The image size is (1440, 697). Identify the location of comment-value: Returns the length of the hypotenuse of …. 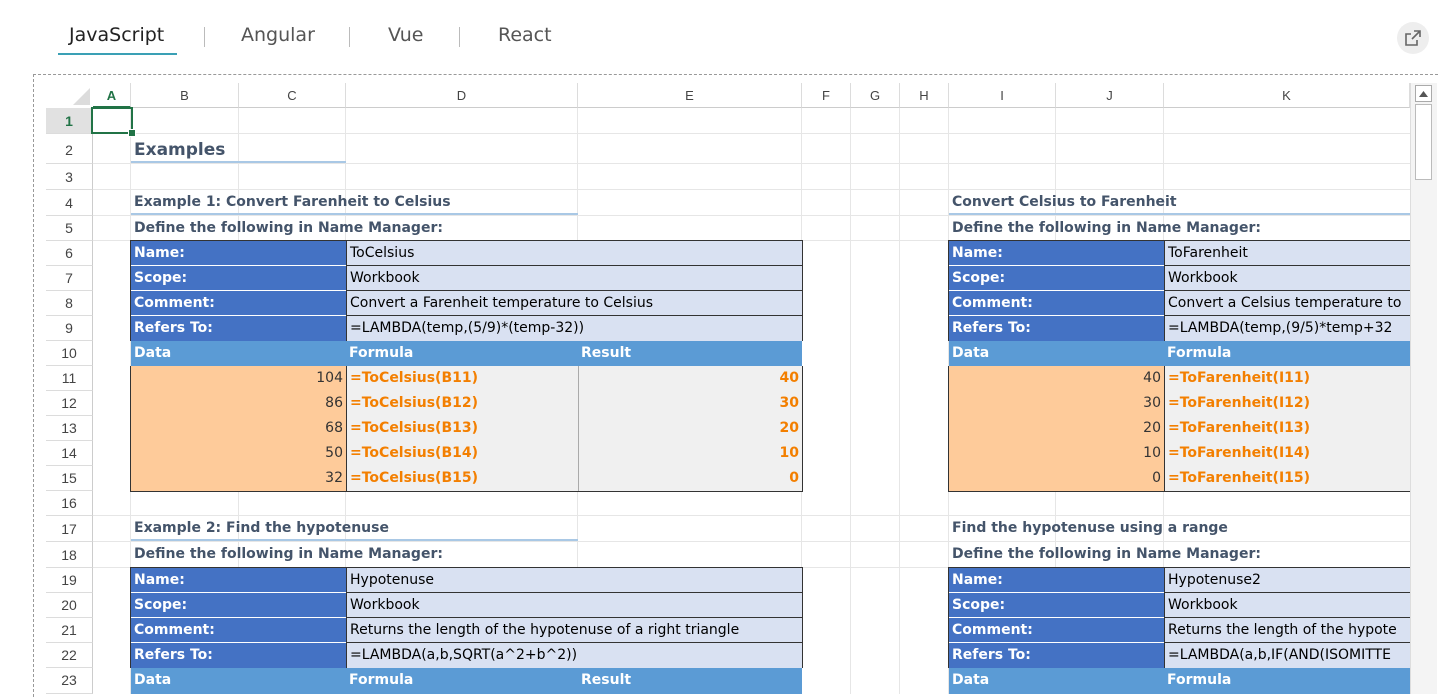
(574, 630).